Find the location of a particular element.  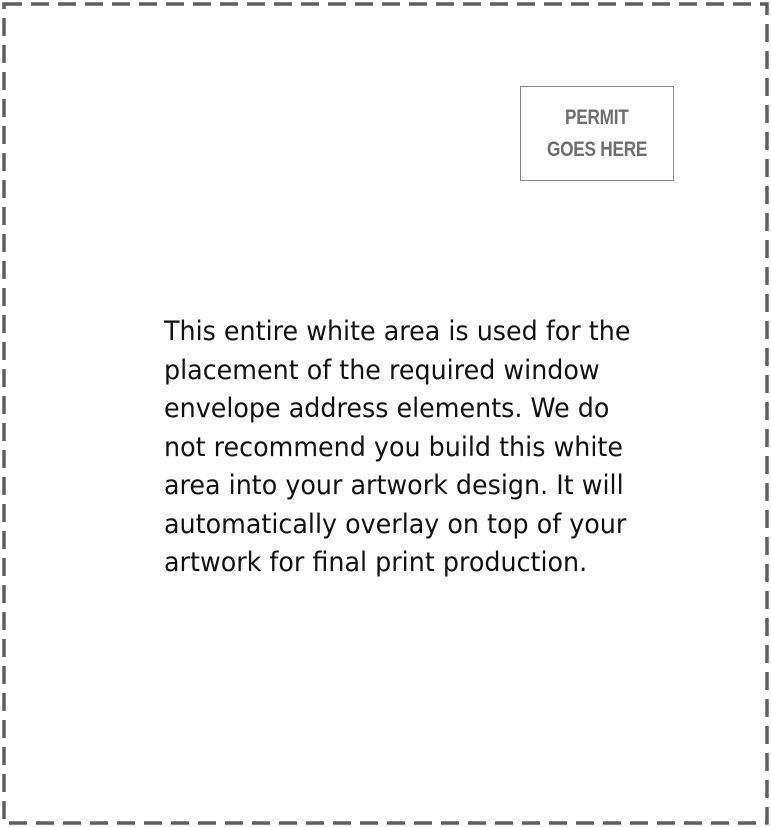

notice-line: envelope address elements. We do is located at coordinates (387, 408).